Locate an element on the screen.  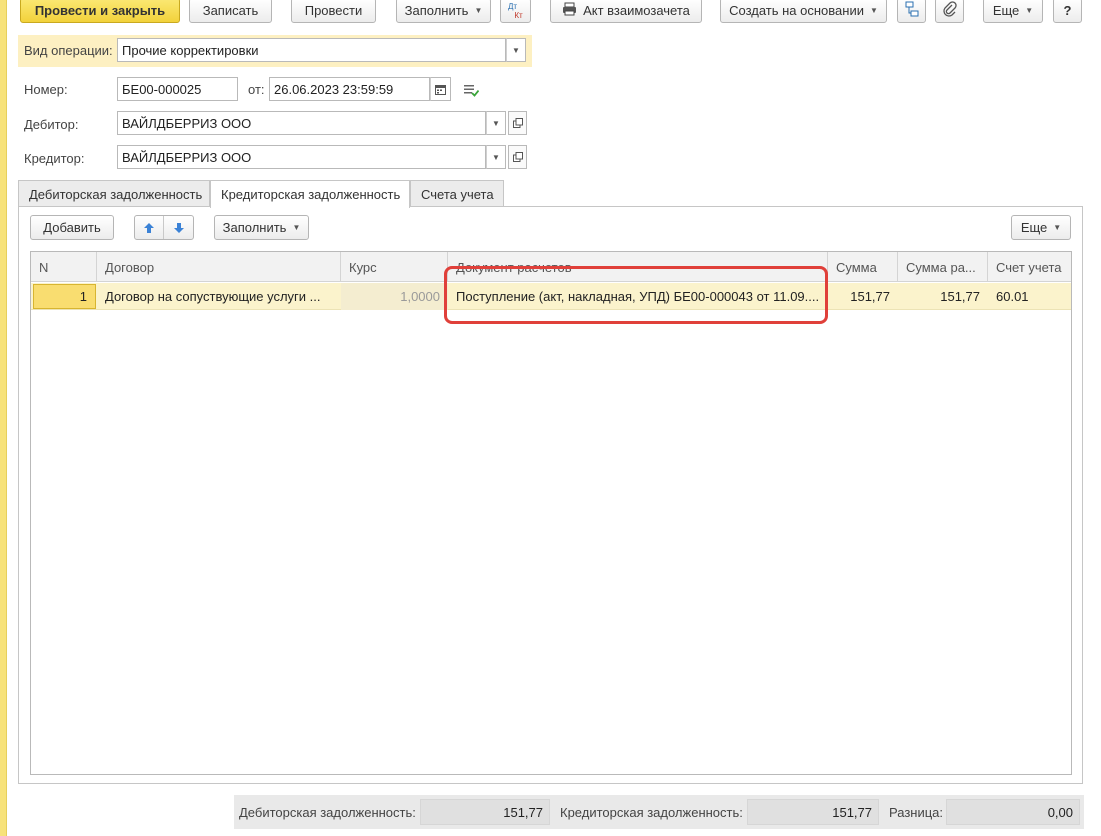
dt-kt-icon: Дт is located at coordinates (512, 6).